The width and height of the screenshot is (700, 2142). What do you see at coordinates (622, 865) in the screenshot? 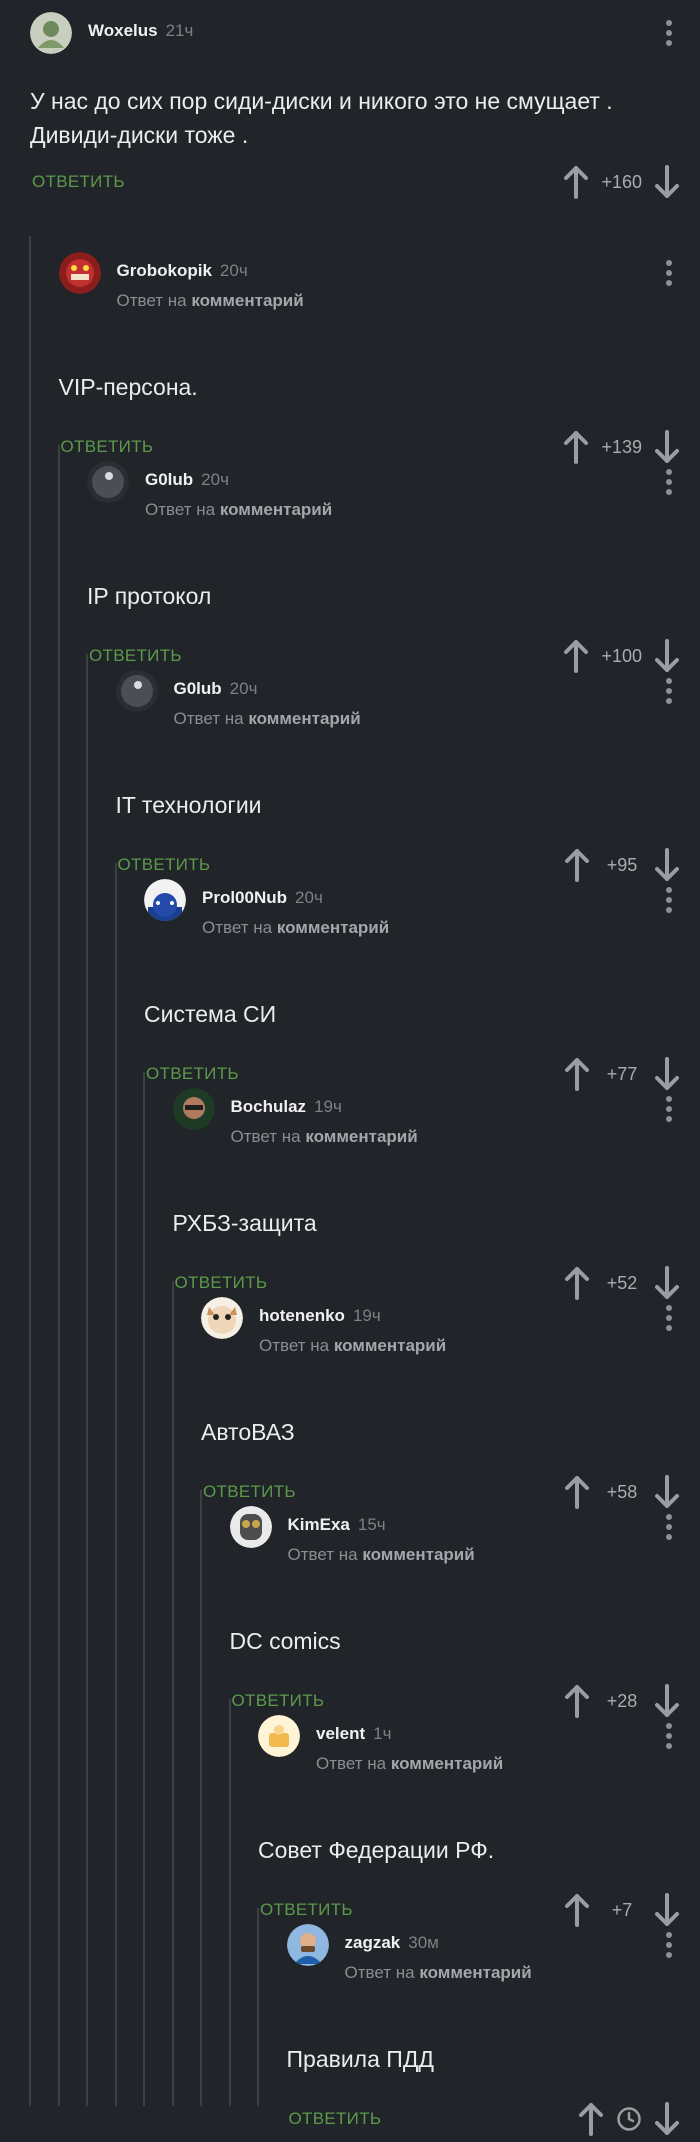
I see `vote-controls: +95` at bounding box center [622, 865].